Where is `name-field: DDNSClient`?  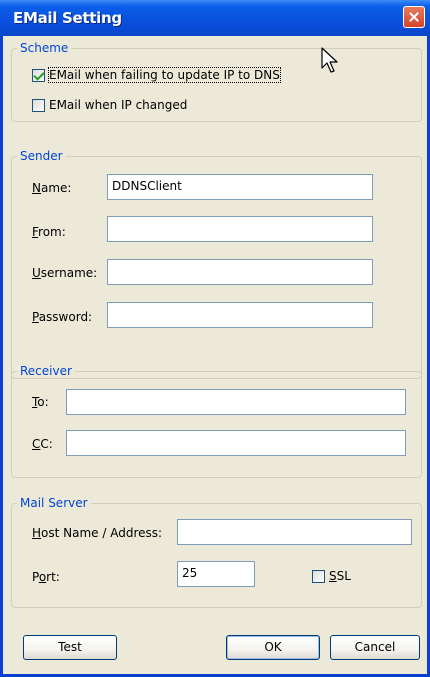 name-field: DDNSClient is located at coordinates (240, 187).